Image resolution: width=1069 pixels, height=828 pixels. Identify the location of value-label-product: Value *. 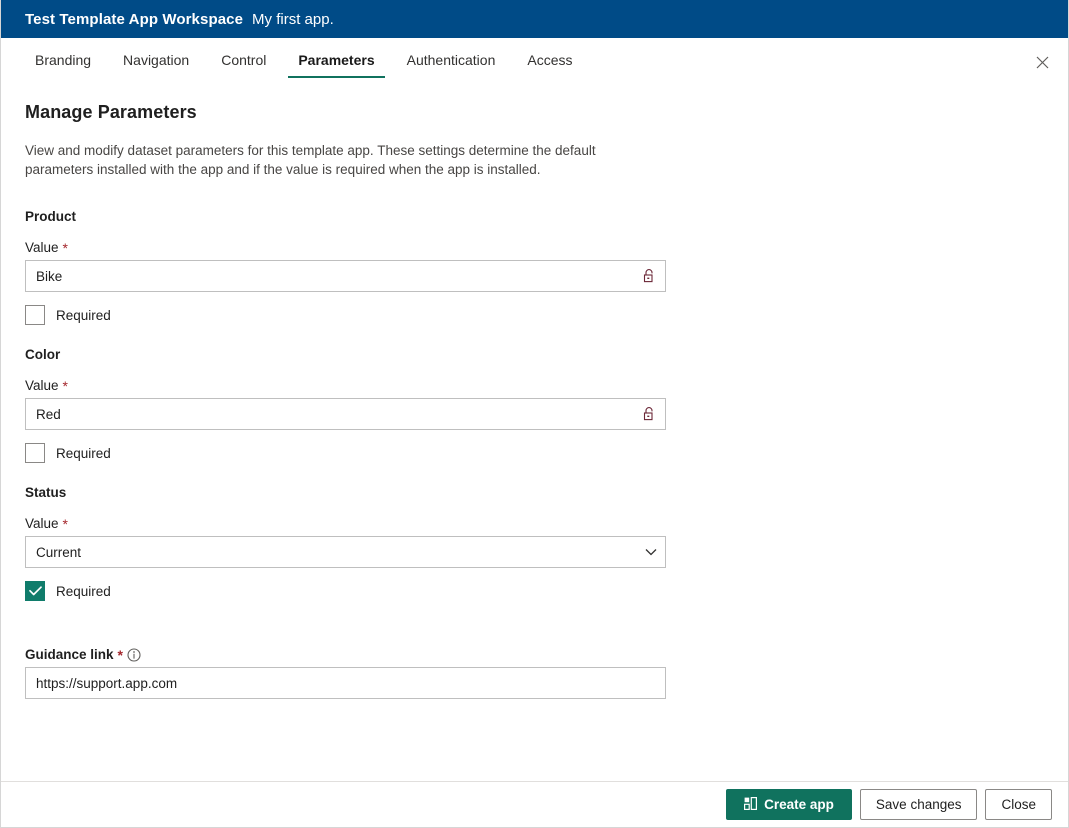
(534, 247).